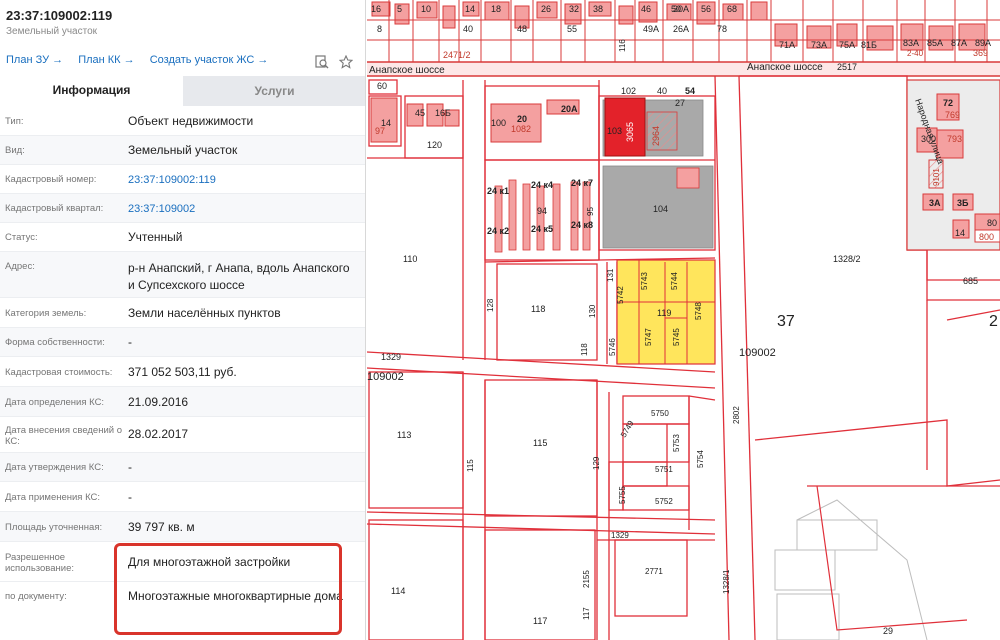  Describe the element at coordinates (888, 631) in the screenshot. I see `svg-text: 29` at that location.